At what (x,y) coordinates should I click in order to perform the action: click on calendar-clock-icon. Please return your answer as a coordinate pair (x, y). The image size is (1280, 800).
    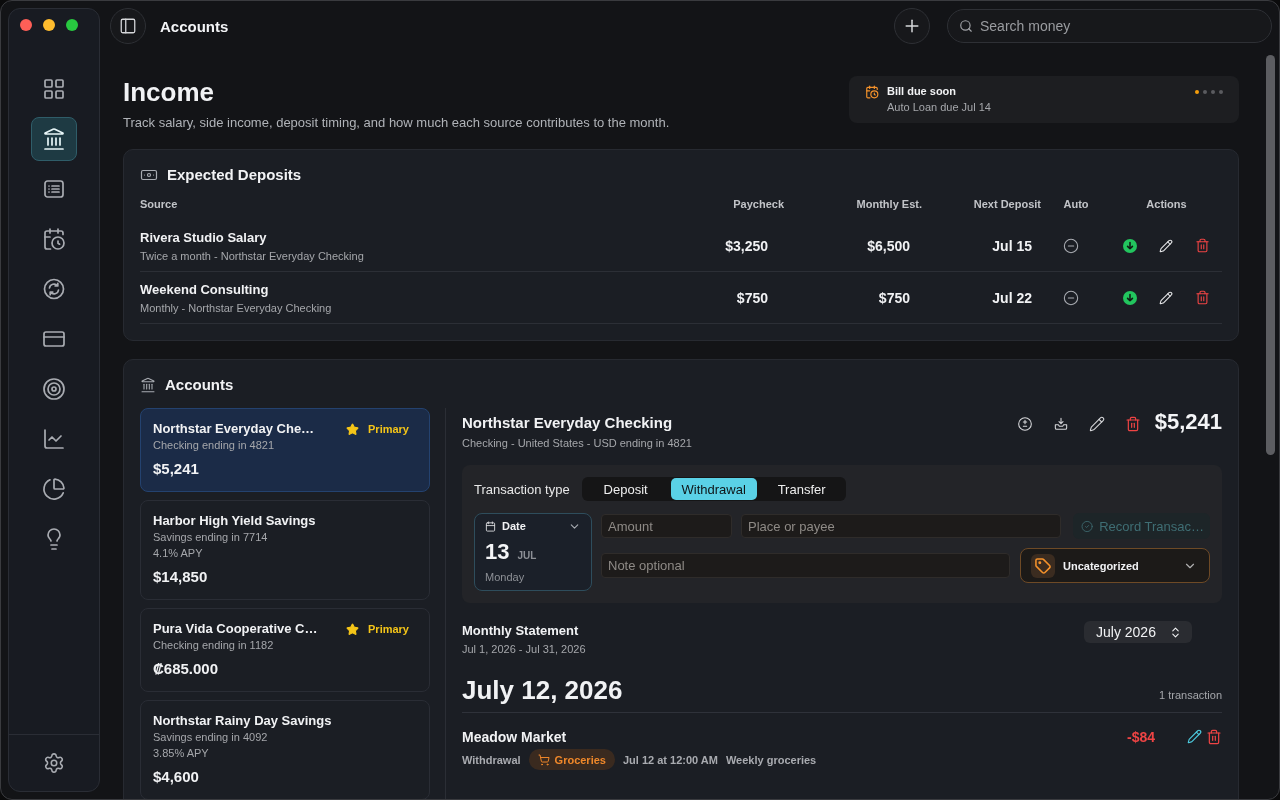
    Looking at the image, I should click on (54, 239).